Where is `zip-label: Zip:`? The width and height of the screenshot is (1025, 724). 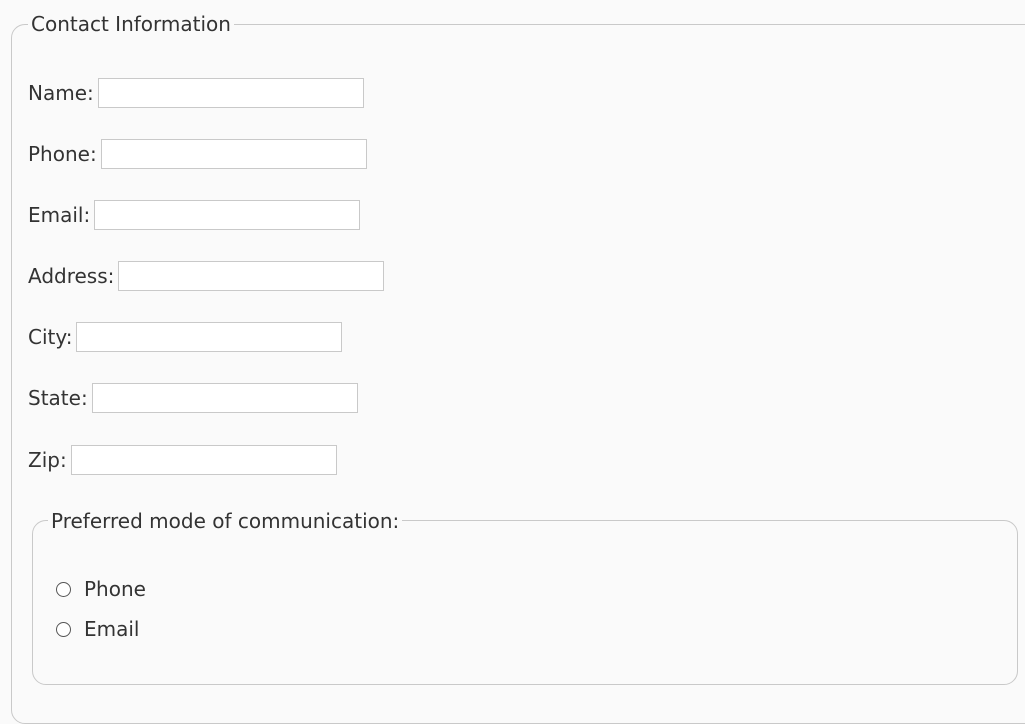 zip-label: Zip: is located at coordinates (47, 460).